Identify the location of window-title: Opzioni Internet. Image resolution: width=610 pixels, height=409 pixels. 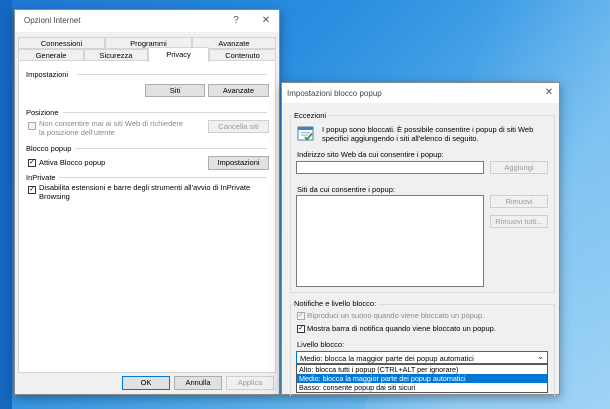
(52, 20).